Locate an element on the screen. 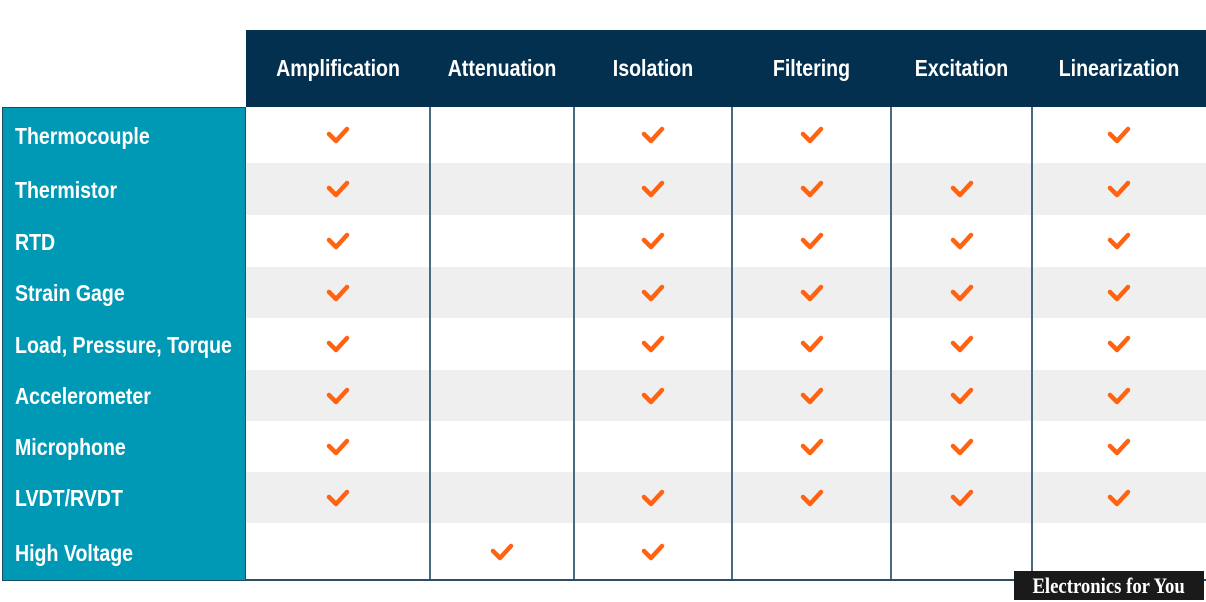 The width and height of the screenshot is (1206, 602). row-label: Accelerometer is located at coordinates (83, 396).